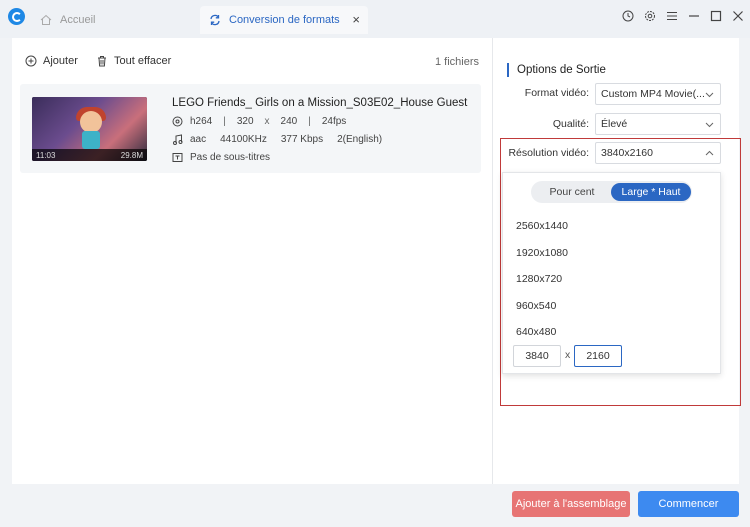  What do you see at coordinates (716, 16) in the screenshot?
I see `maximize-icon` at bounding box center [716, 16].